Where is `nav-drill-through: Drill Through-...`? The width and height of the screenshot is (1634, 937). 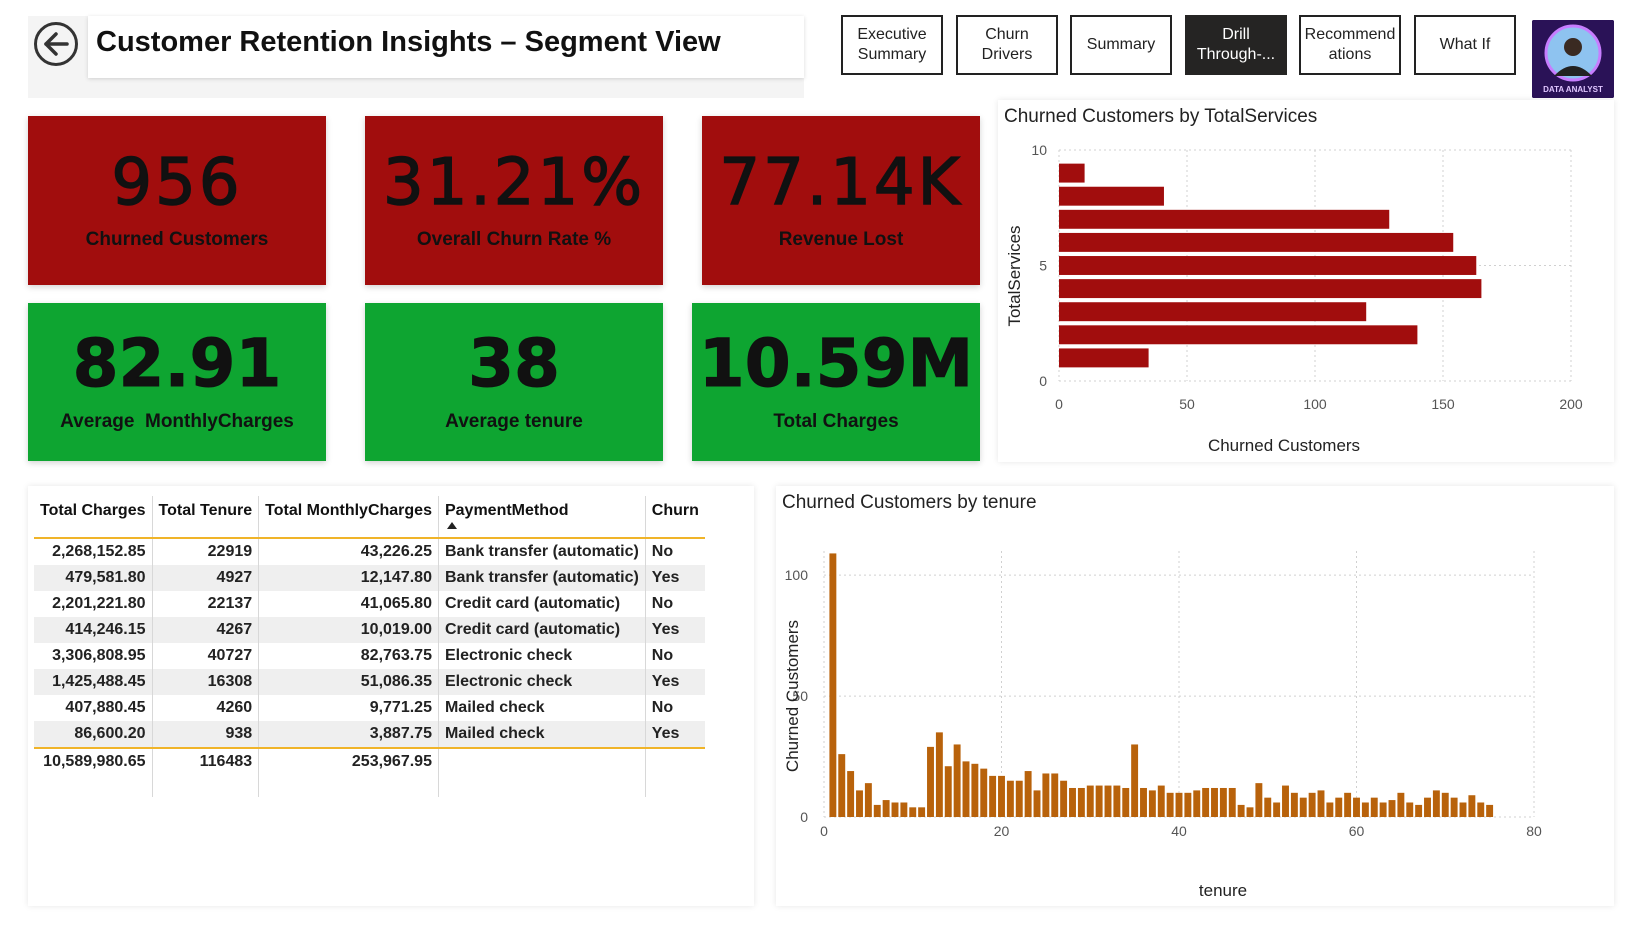
nav-drill-through: Drill Through-... is located at coordinates (1236, 45).